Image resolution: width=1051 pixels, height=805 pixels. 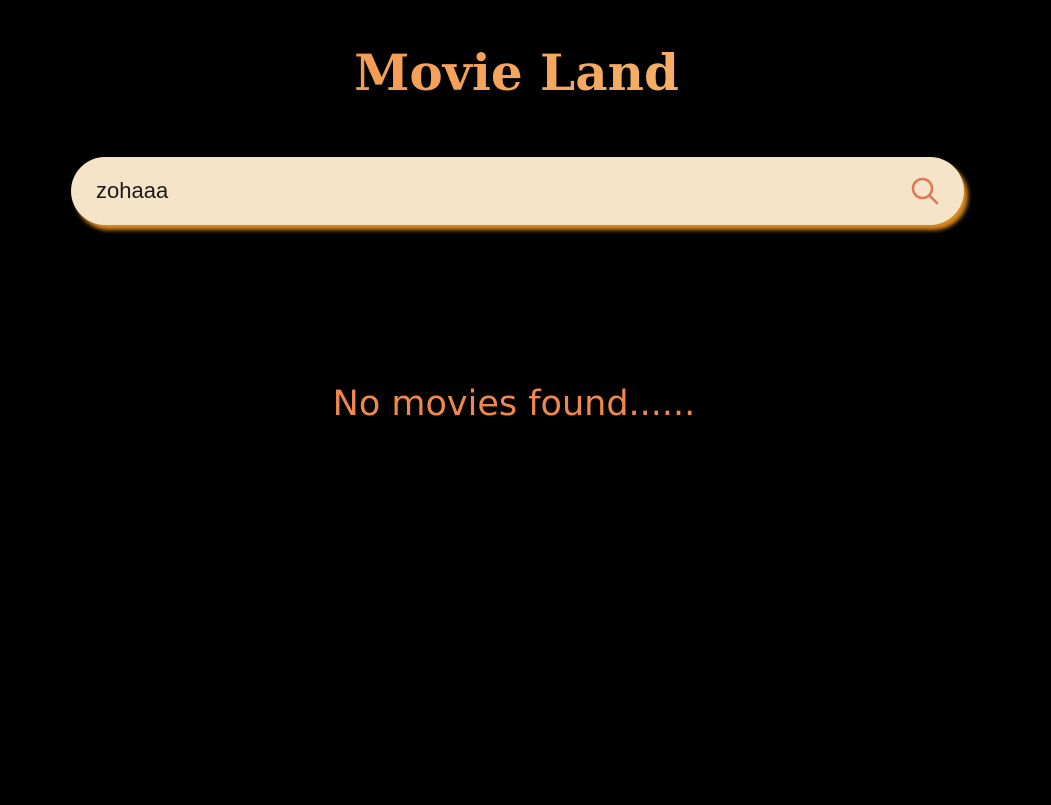 I want to click on search-icon, so click(x=925, y=191).